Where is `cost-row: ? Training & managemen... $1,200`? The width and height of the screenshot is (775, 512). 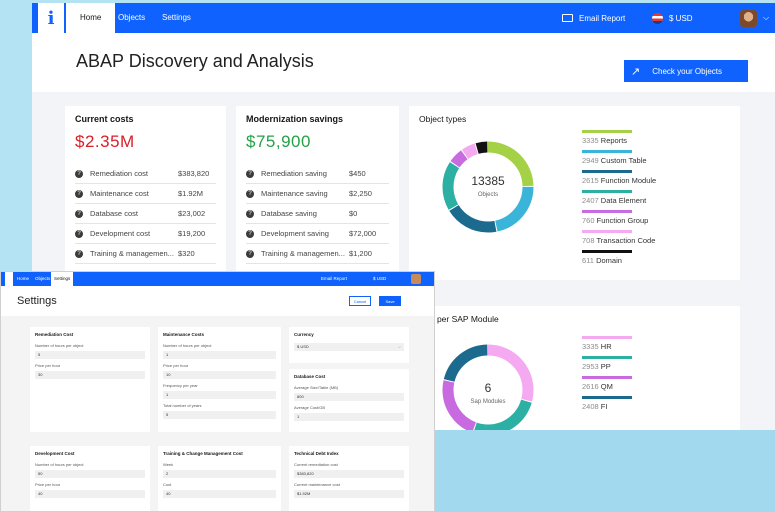
cost-row: ? Training & managemen... $1,200 is located at coordinates (317, 254).